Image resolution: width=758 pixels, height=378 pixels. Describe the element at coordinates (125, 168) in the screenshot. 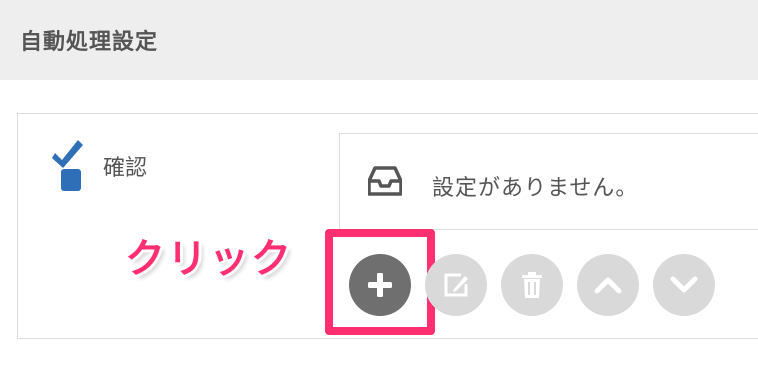

I see `section-label: 確認` at that location.